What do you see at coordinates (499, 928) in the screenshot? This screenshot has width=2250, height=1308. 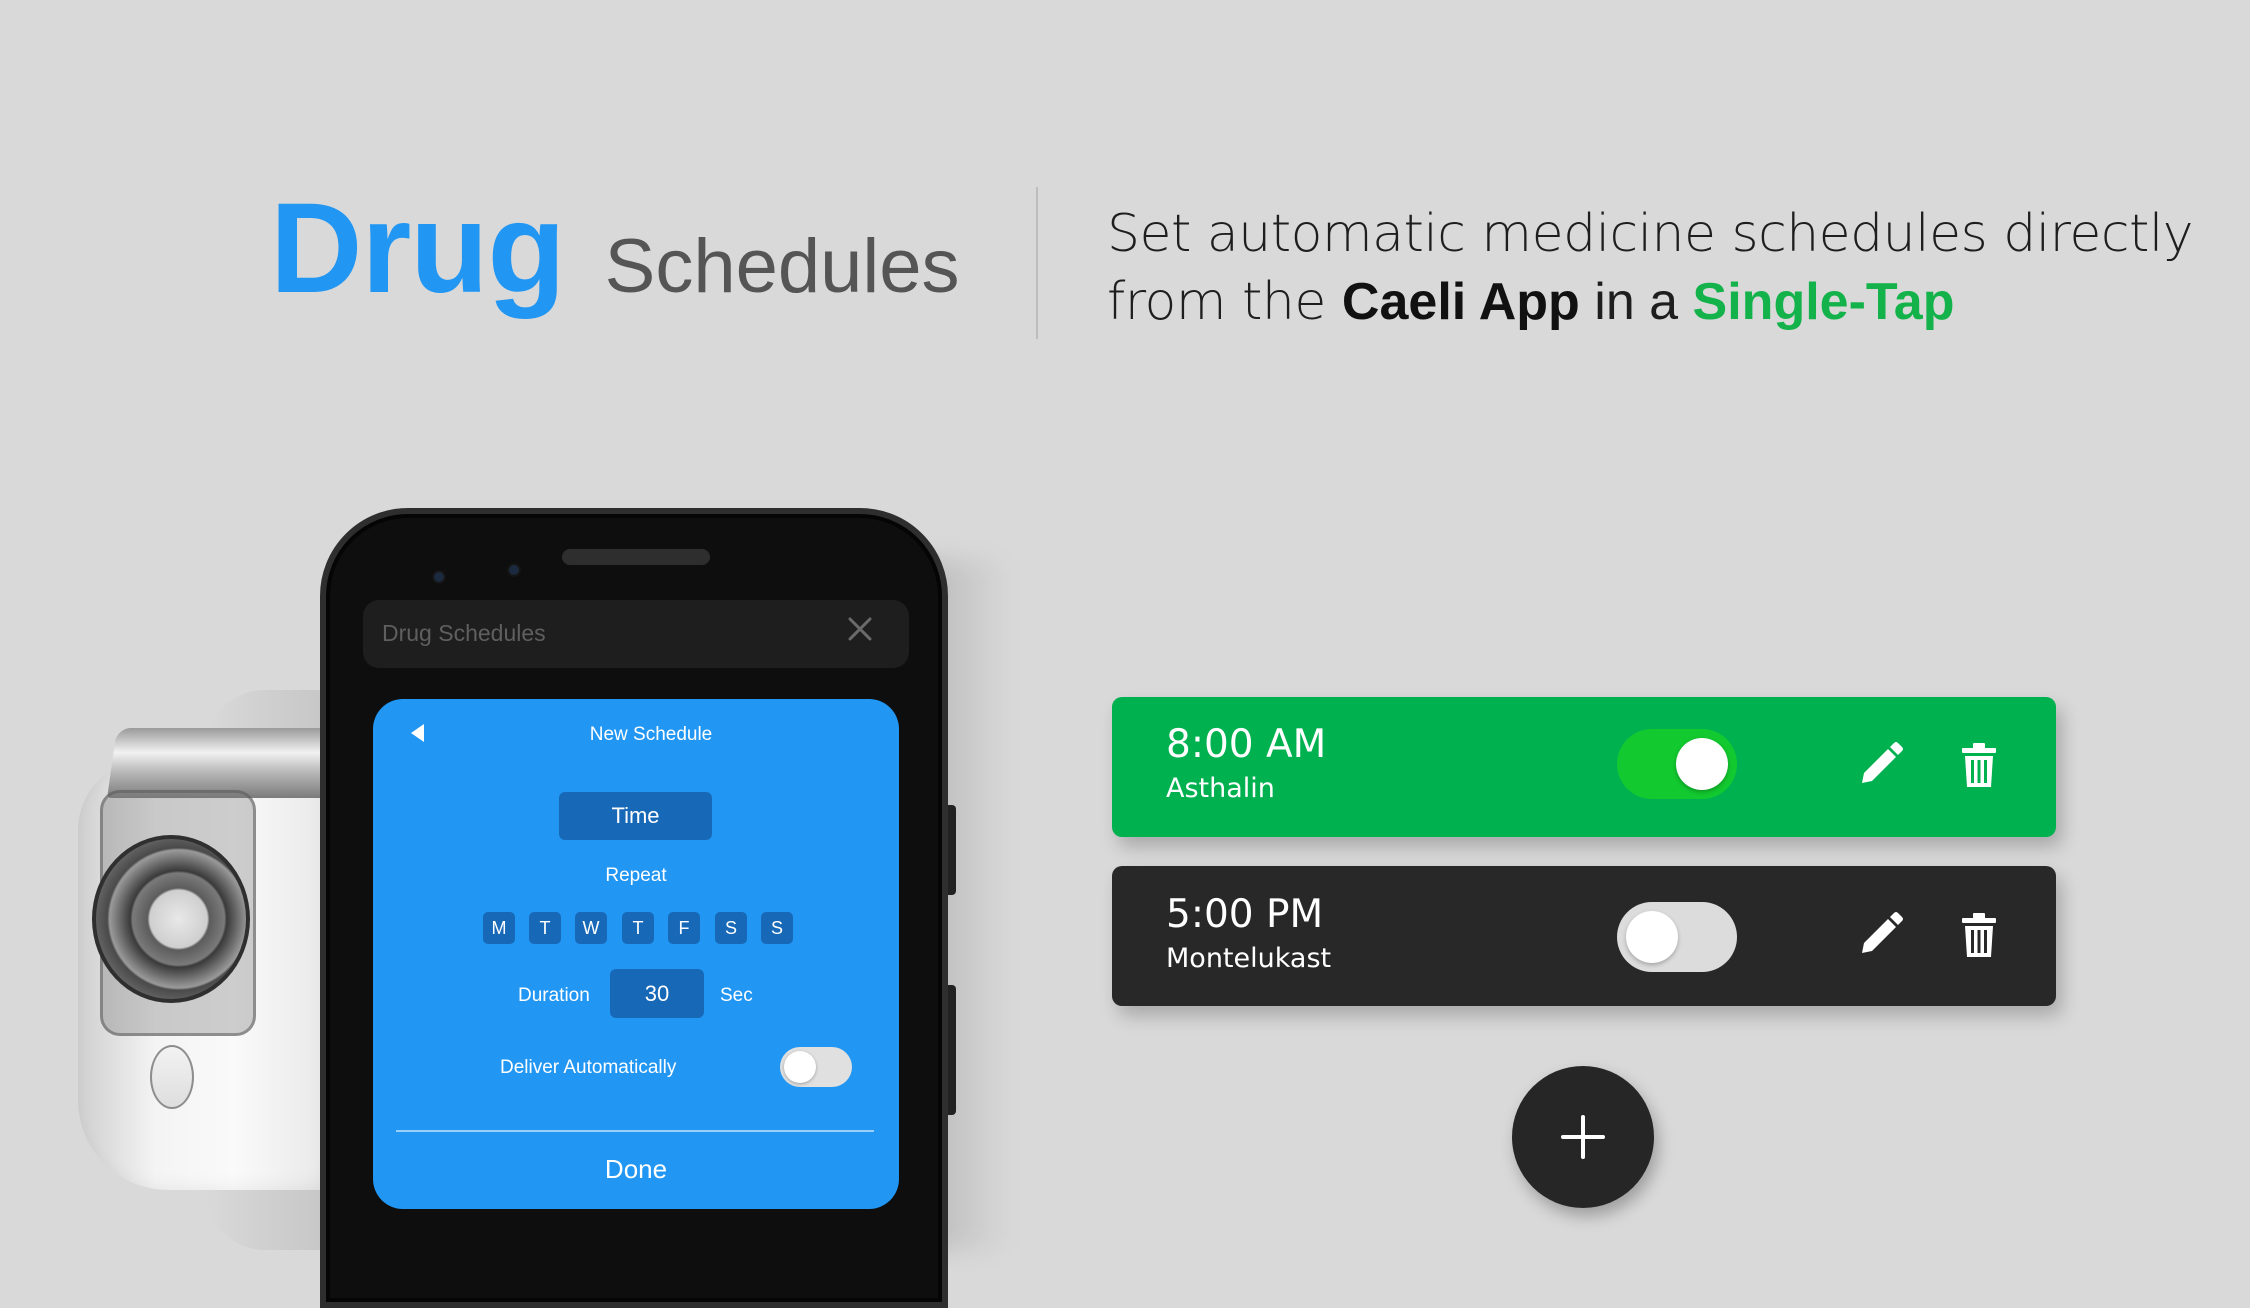 I see `day-chip-monday: M` at bounding box center [499, 928].